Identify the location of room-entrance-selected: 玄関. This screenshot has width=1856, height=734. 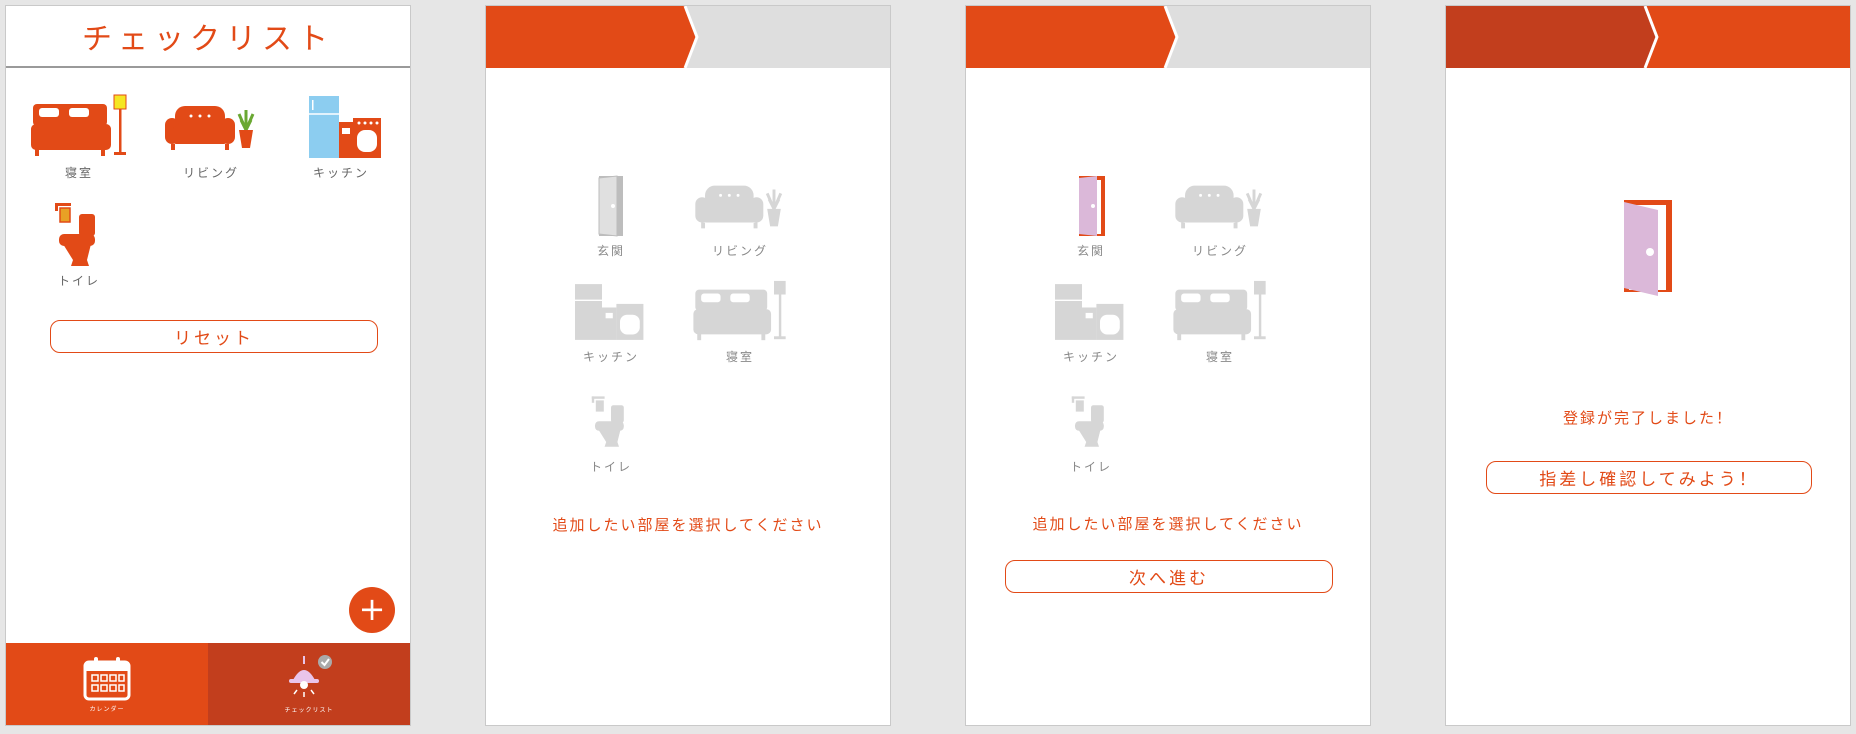
(1091, 215).